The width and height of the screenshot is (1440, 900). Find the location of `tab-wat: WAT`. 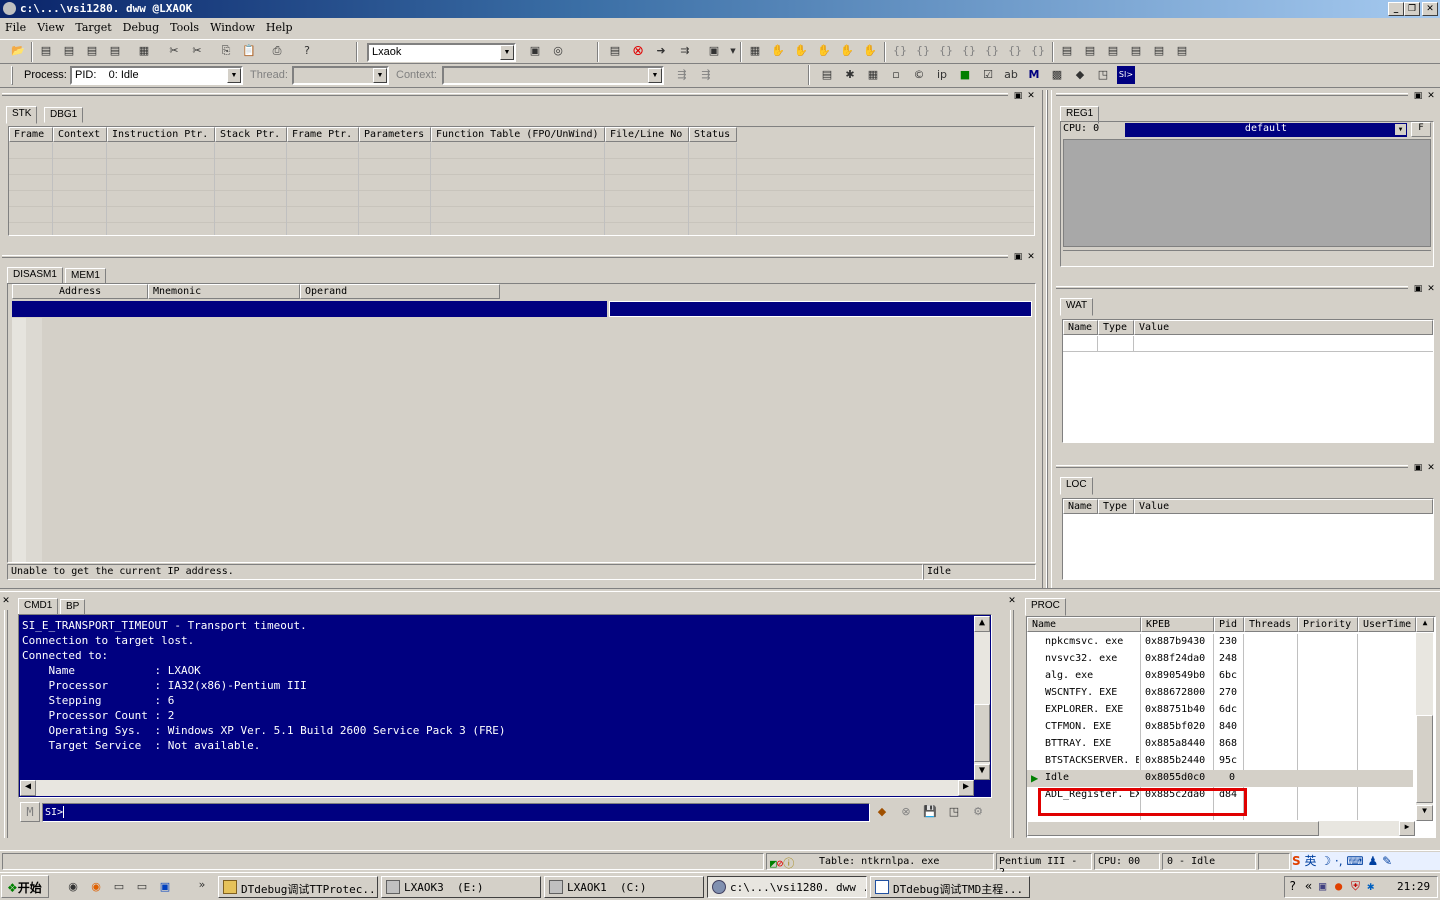

tab-wat: WAT is located at coordinates (1077, 307).